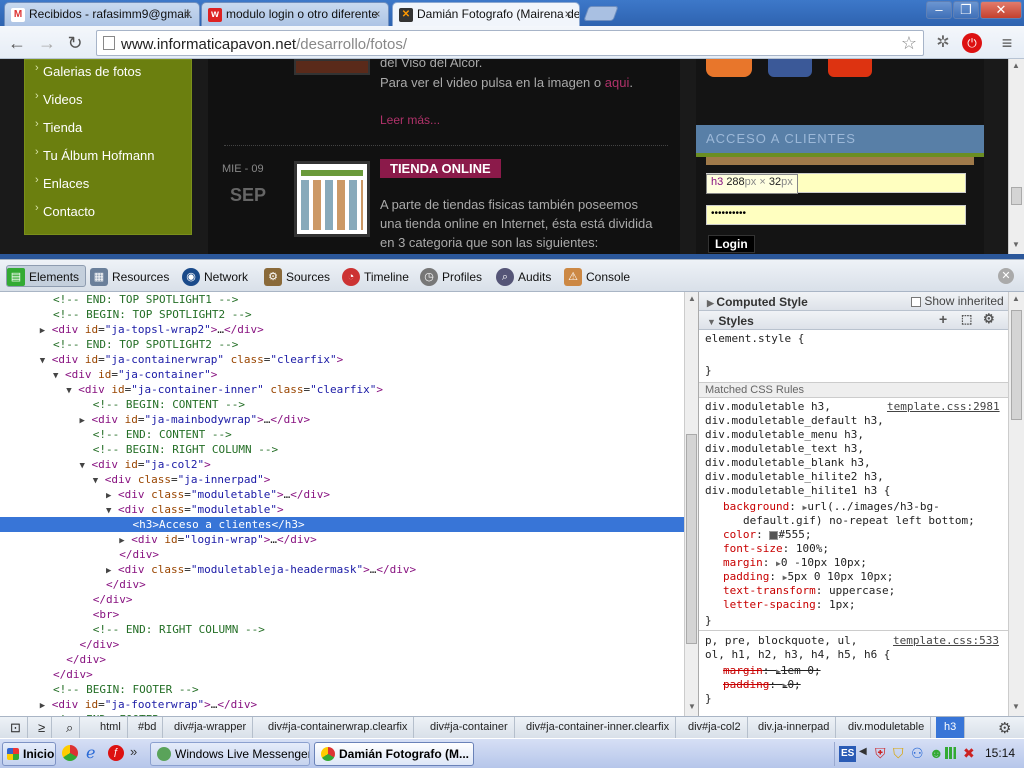 The image size is (1024, 768). Describe the element at coordinates (617, 82) in the screenshot. I see `video-link: aqui` at that location.